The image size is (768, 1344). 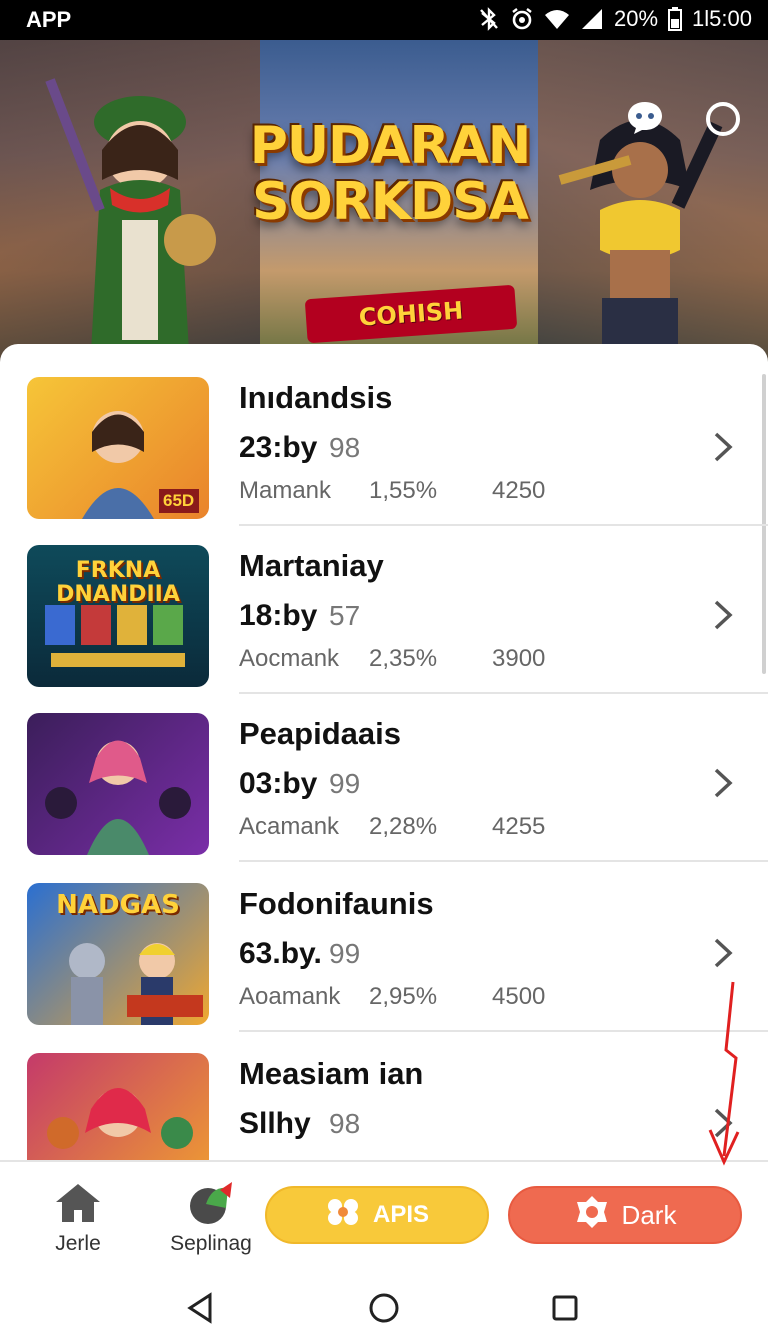 I want to click on game-title: Measiam ian, so click(x=331, y=1073).